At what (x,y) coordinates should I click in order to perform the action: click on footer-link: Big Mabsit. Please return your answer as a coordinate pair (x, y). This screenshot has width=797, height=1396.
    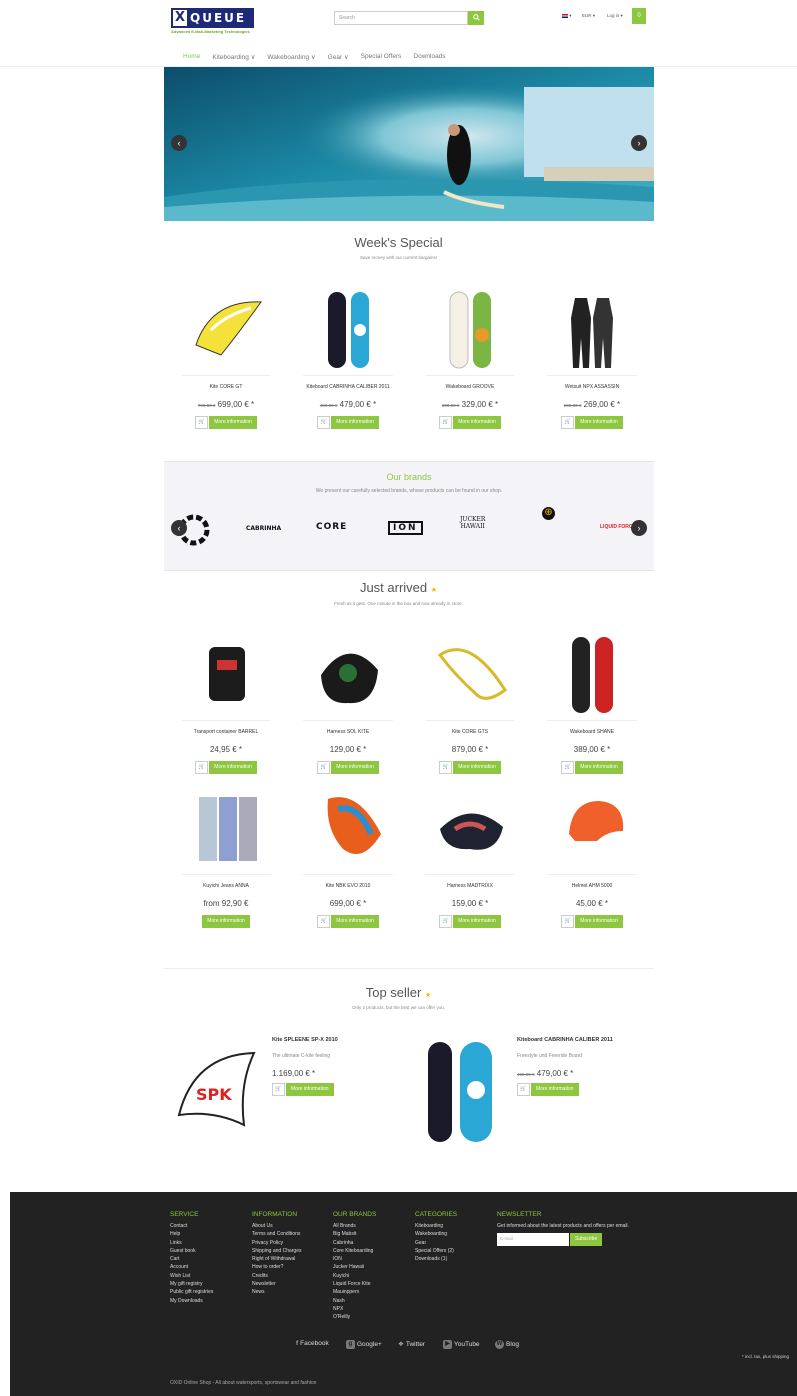
    Looking at the image, I should click on (354, 1234).